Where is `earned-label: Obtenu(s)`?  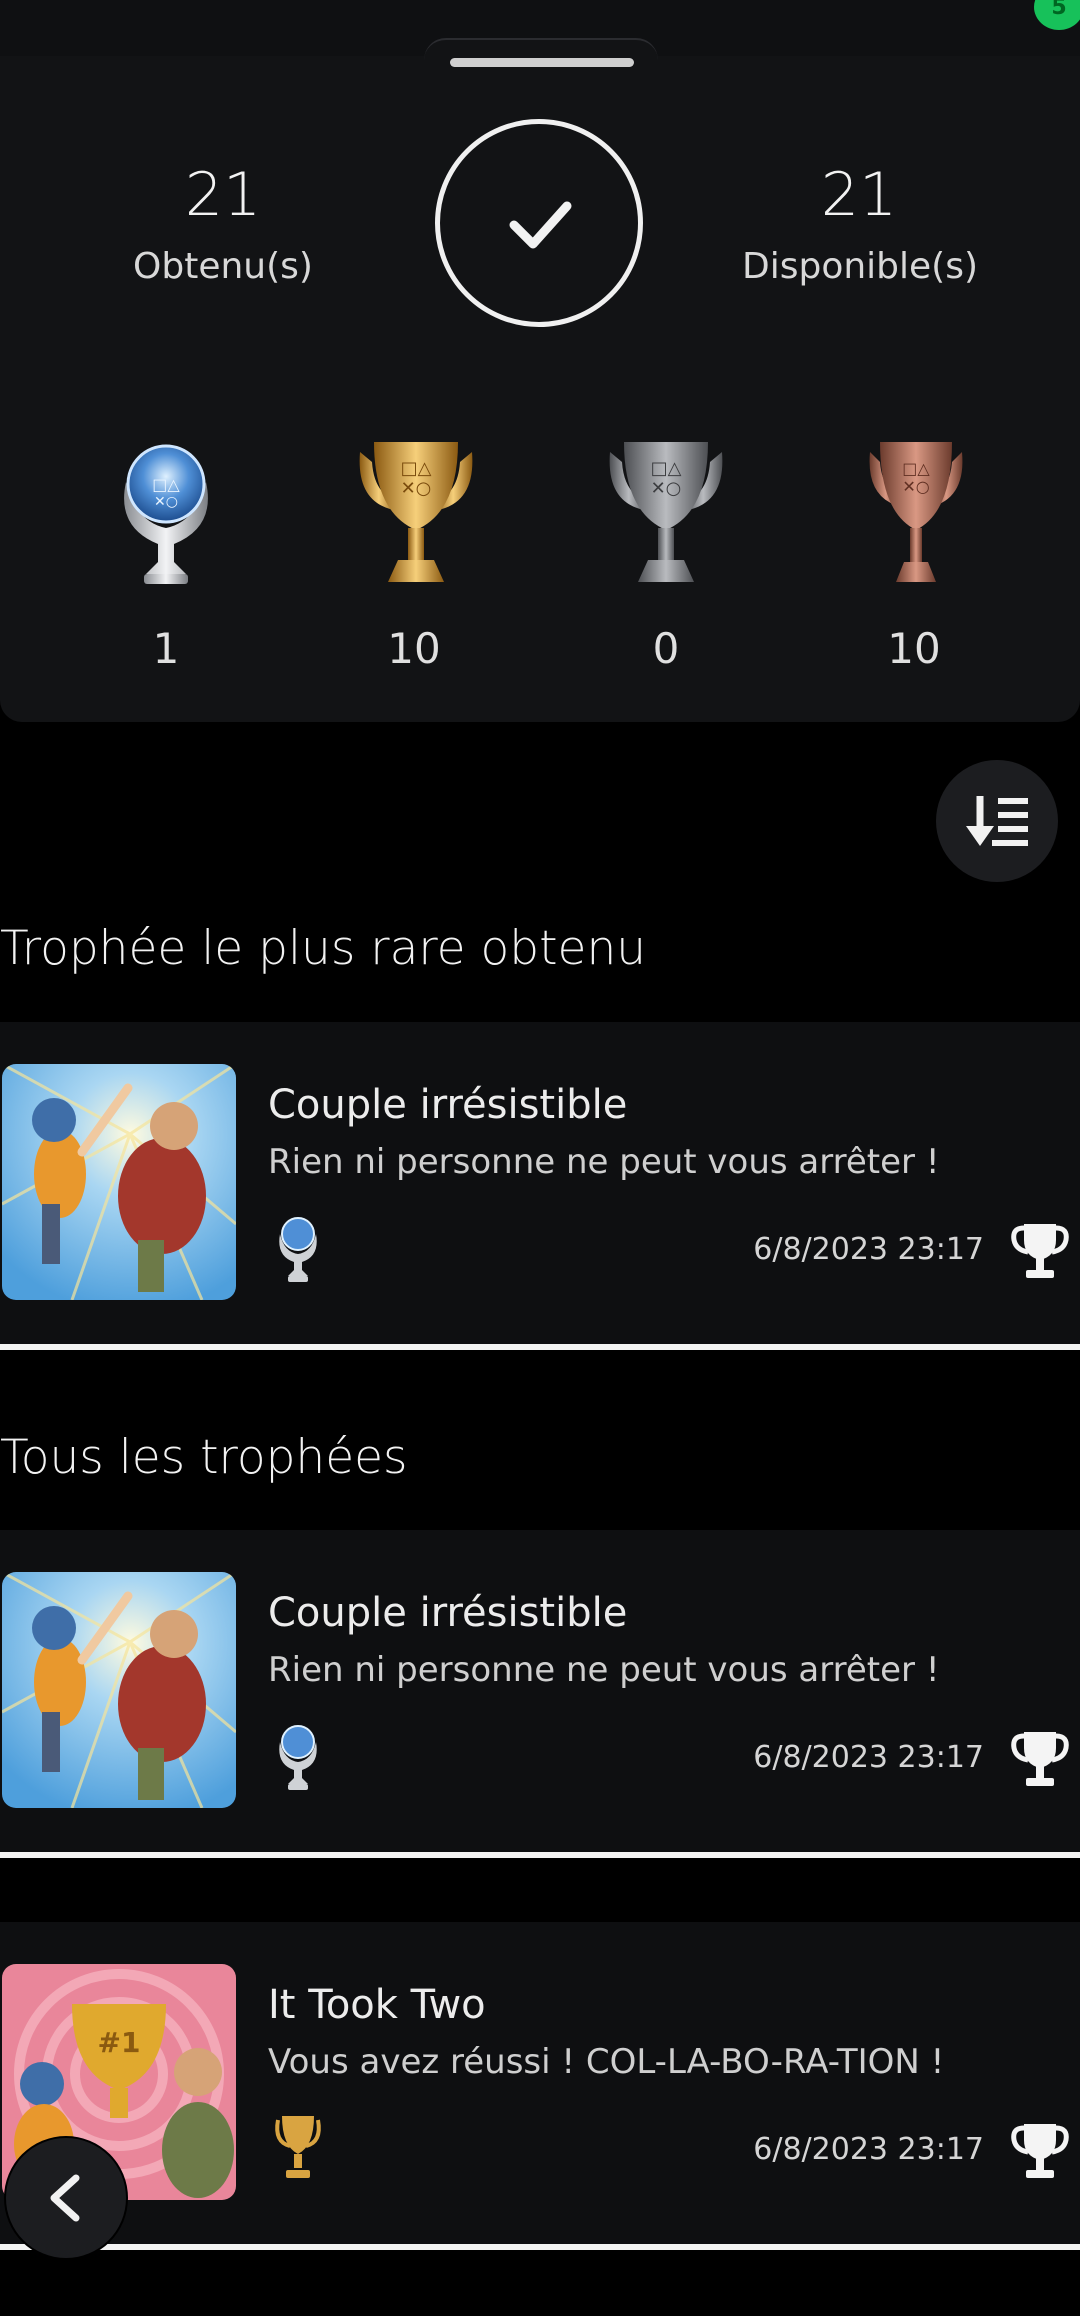
earned-label: Obtenu(s) is located at coordinates (223, 266).